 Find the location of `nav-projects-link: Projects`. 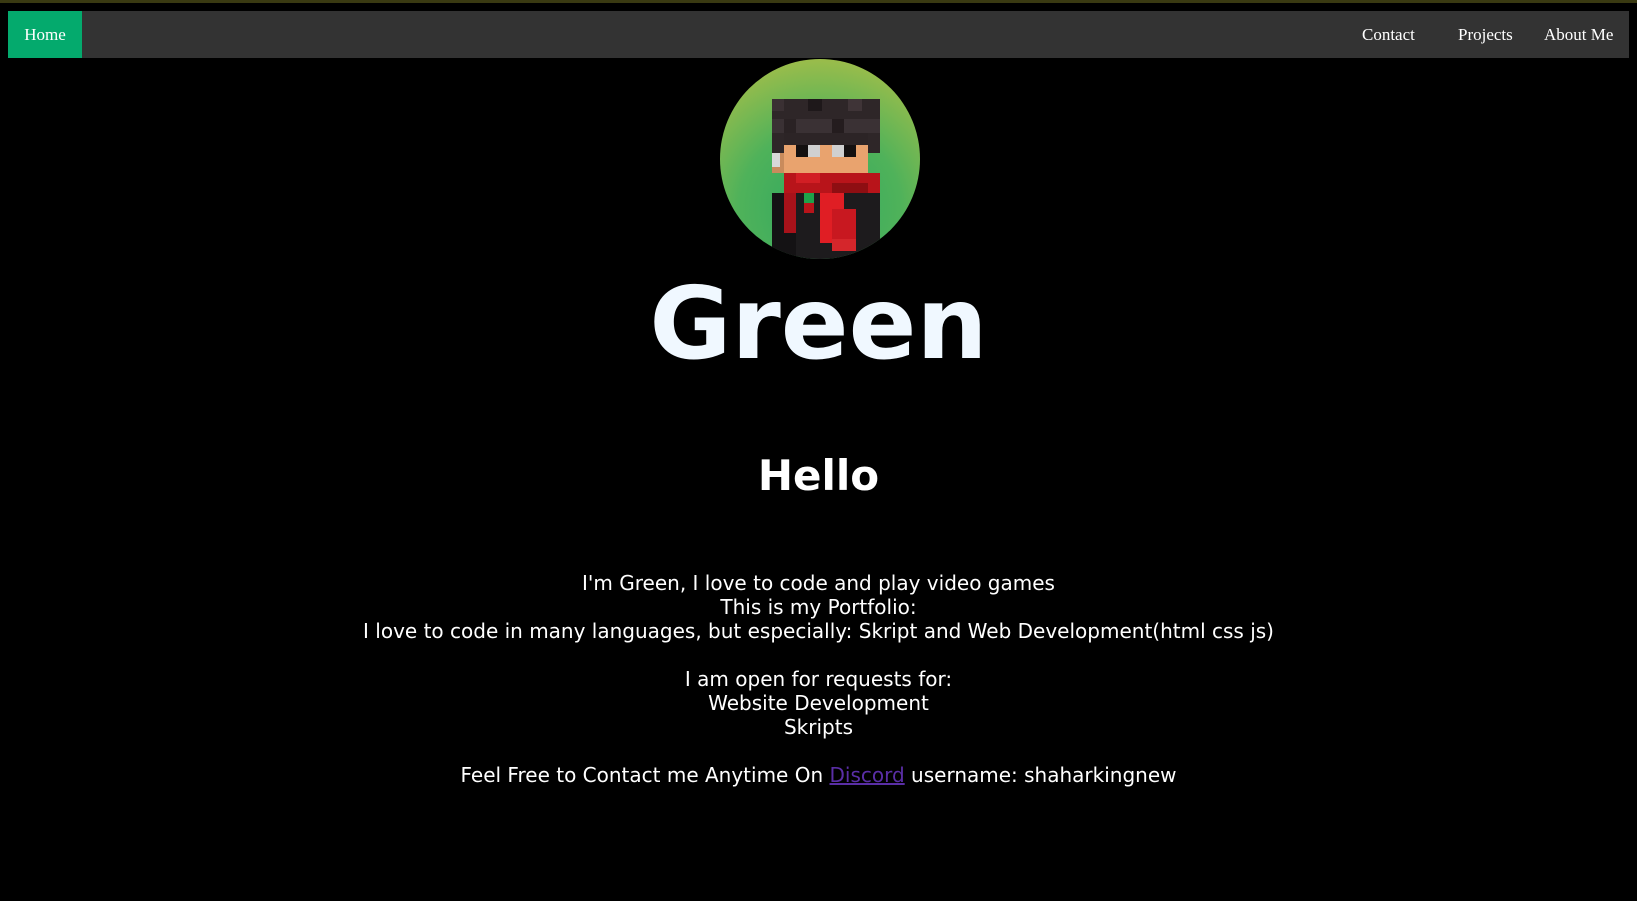

nav-projects-link: Projects is located at coordinates (1485, 34).